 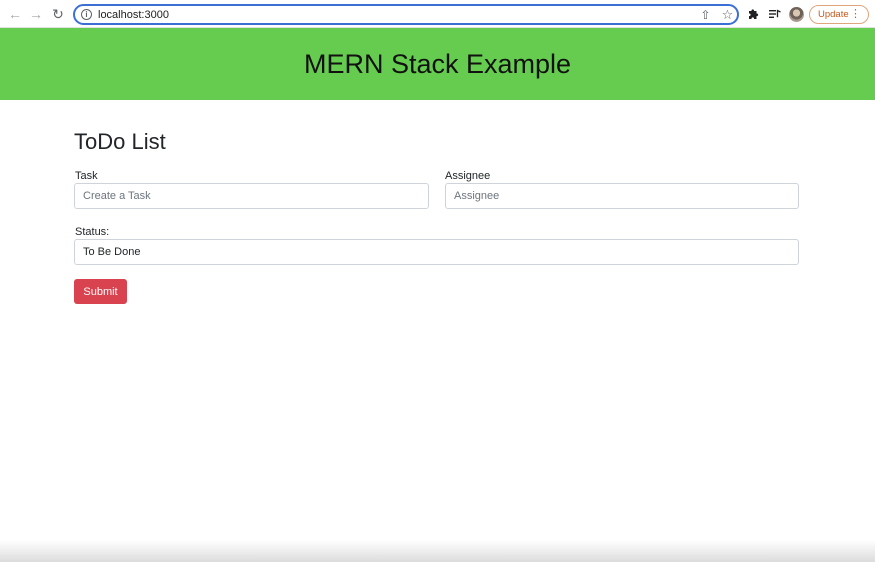 I want to click on address-bar: i localhost:3000 ⇧ ☆, so click(x=406, y=14).